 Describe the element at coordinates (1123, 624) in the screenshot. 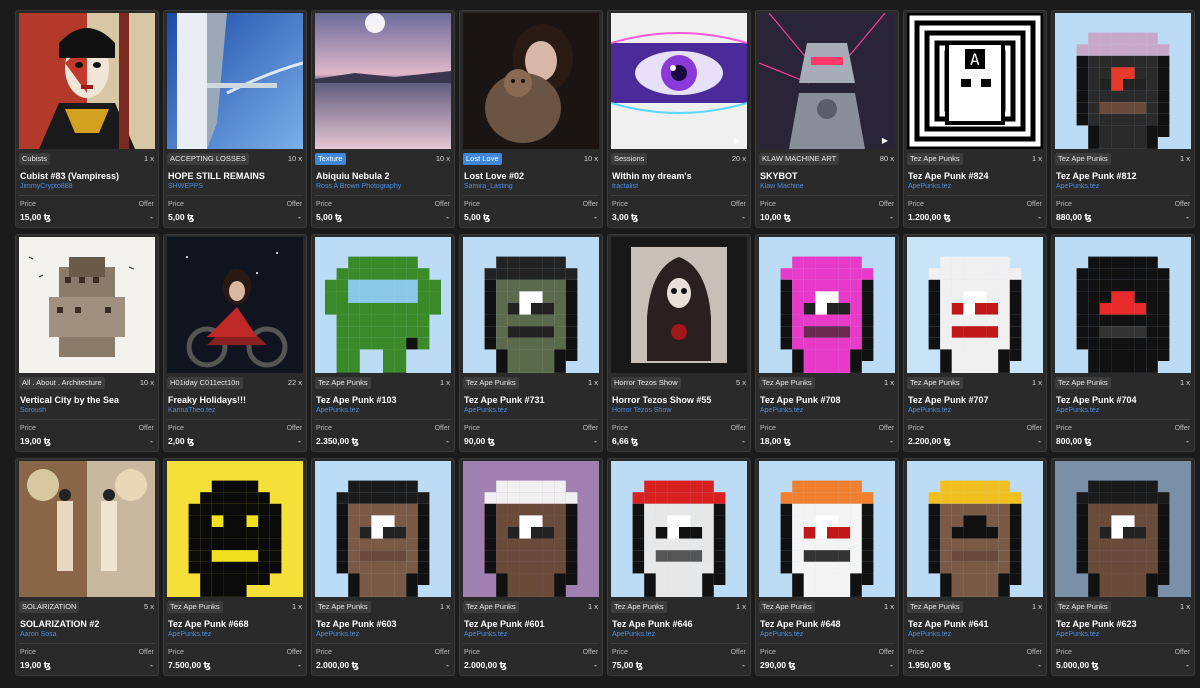

I see `nft-title: Tez Ape Punk #623` at that location.